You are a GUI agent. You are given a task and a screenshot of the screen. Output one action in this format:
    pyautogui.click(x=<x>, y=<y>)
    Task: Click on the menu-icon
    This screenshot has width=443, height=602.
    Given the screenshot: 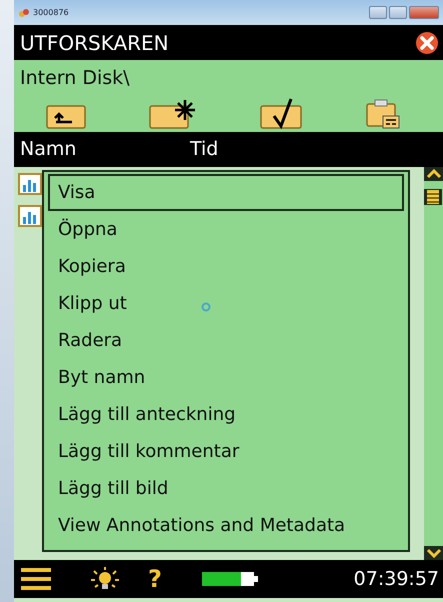 What is the action you would take?
    pyautogui.click(x=36, y=579)
    